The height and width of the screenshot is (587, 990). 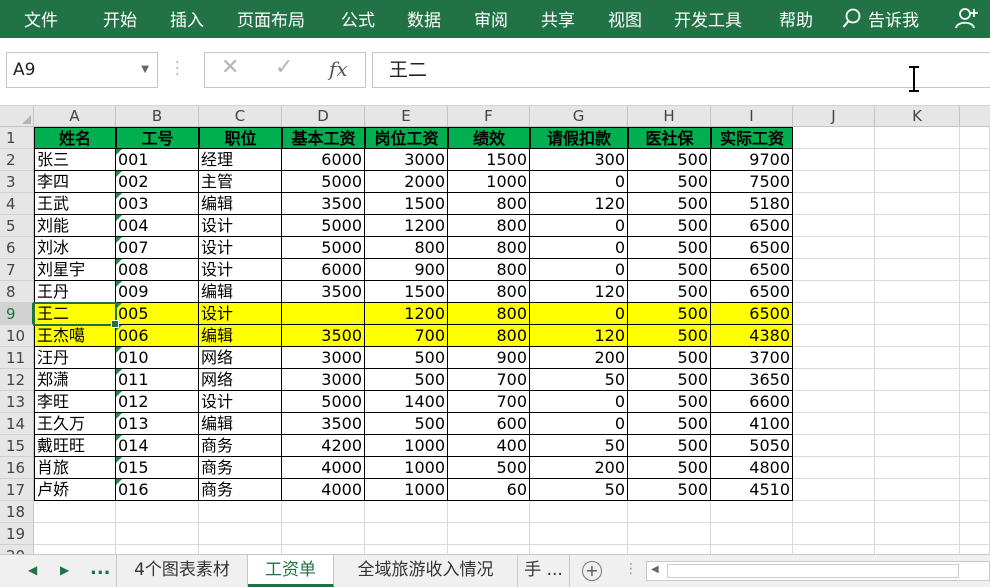 What do you see at coordinates (491, 18) in the screenshot?
I see `tab-review: 审阅` at bounding box center [491, 18].